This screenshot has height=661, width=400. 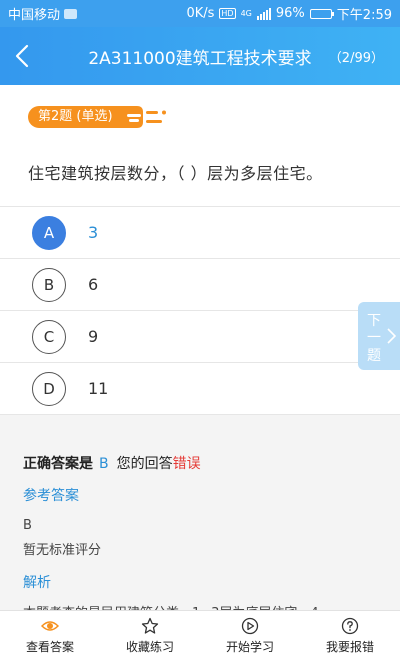 I want to click on nav-label: 收藏练习, so click(x=149, y=647).